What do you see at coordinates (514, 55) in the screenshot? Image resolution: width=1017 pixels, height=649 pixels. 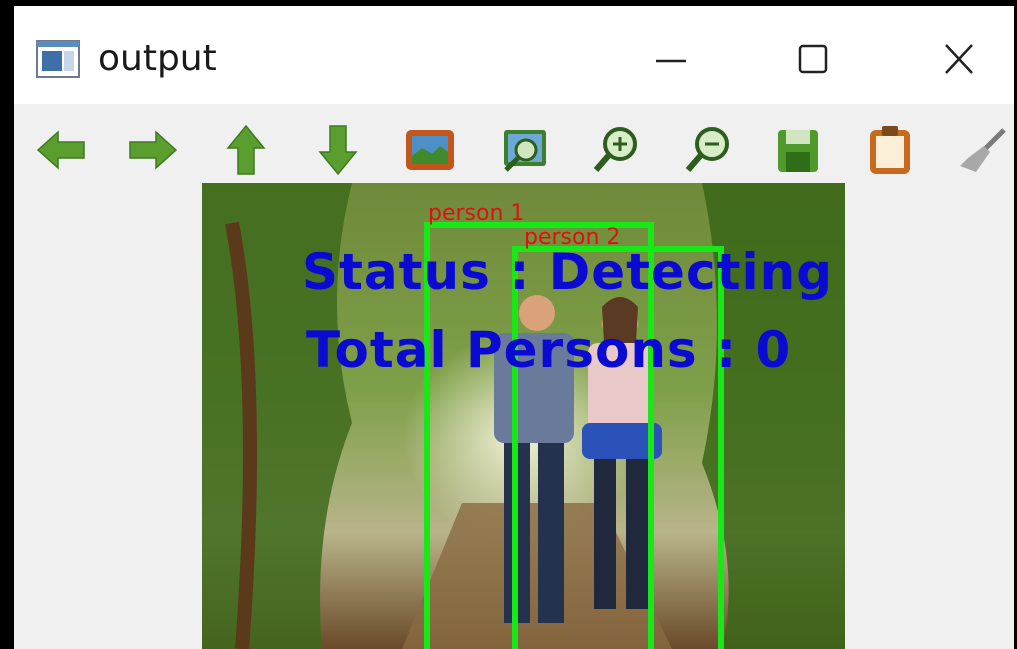 I see `title-bar: output` at bounding box center [514, 55].